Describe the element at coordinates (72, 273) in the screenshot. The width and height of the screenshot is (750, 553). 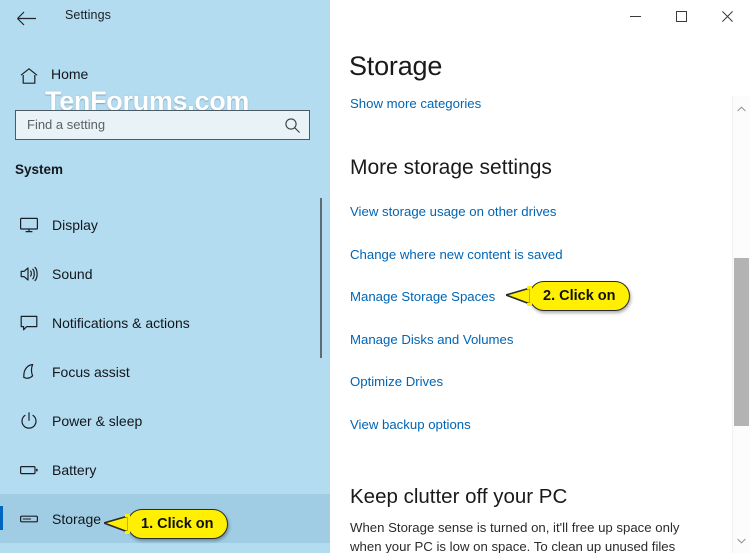
I see `sidebar-item-label: Sound` at that location.